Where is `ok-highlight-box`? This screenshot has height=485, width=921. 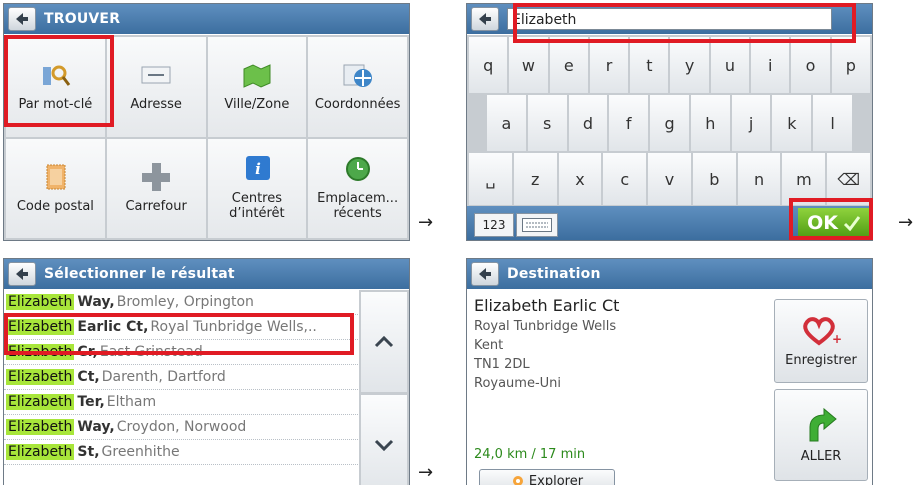
ok-highlight-box is located at coordinates (831, 219).